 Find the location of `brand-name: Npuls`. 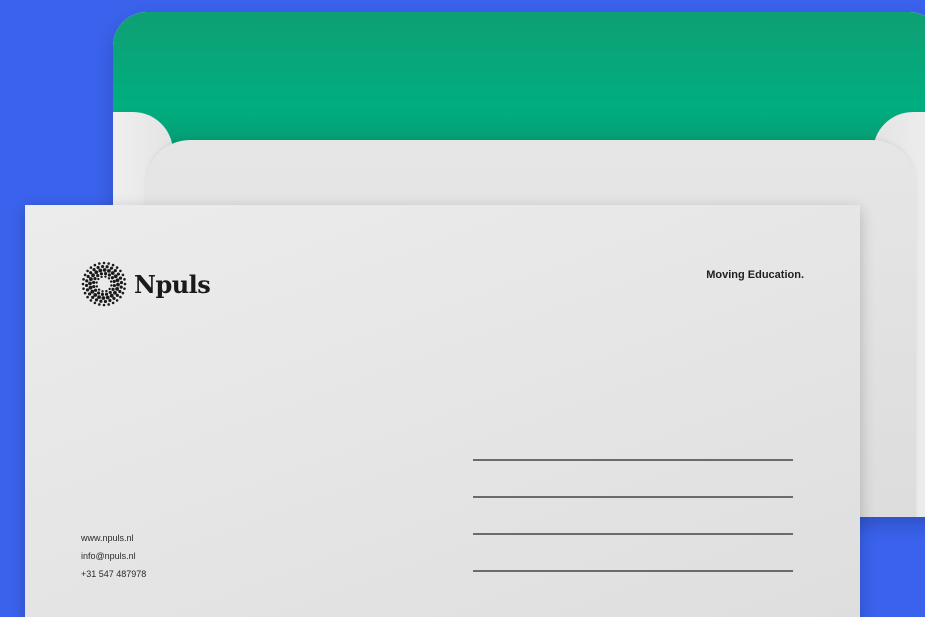

brand-name: Npuls is located at coordinates (172, 284).